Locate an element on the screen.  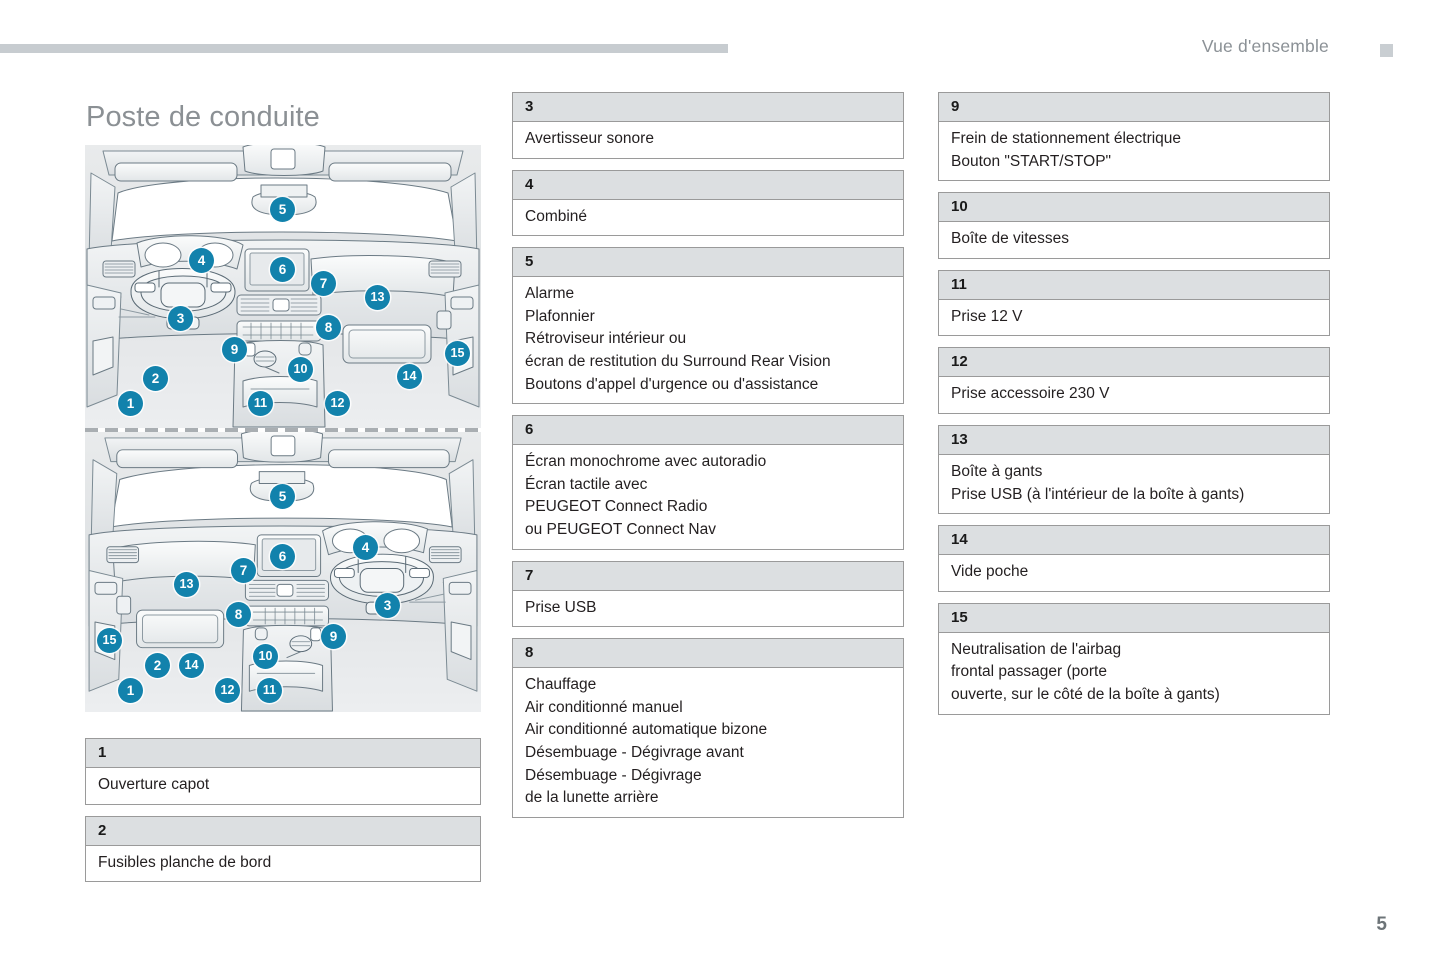
info-block-body: Ouverture capot is located at coordinates (283, 786).